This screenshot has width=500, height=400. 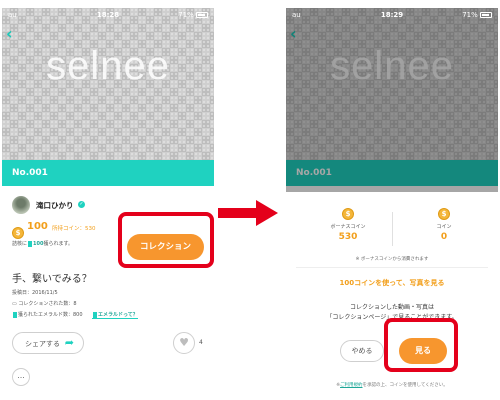 I want to click on share-arrow-icon: ➦, so click(x=69, y=342).